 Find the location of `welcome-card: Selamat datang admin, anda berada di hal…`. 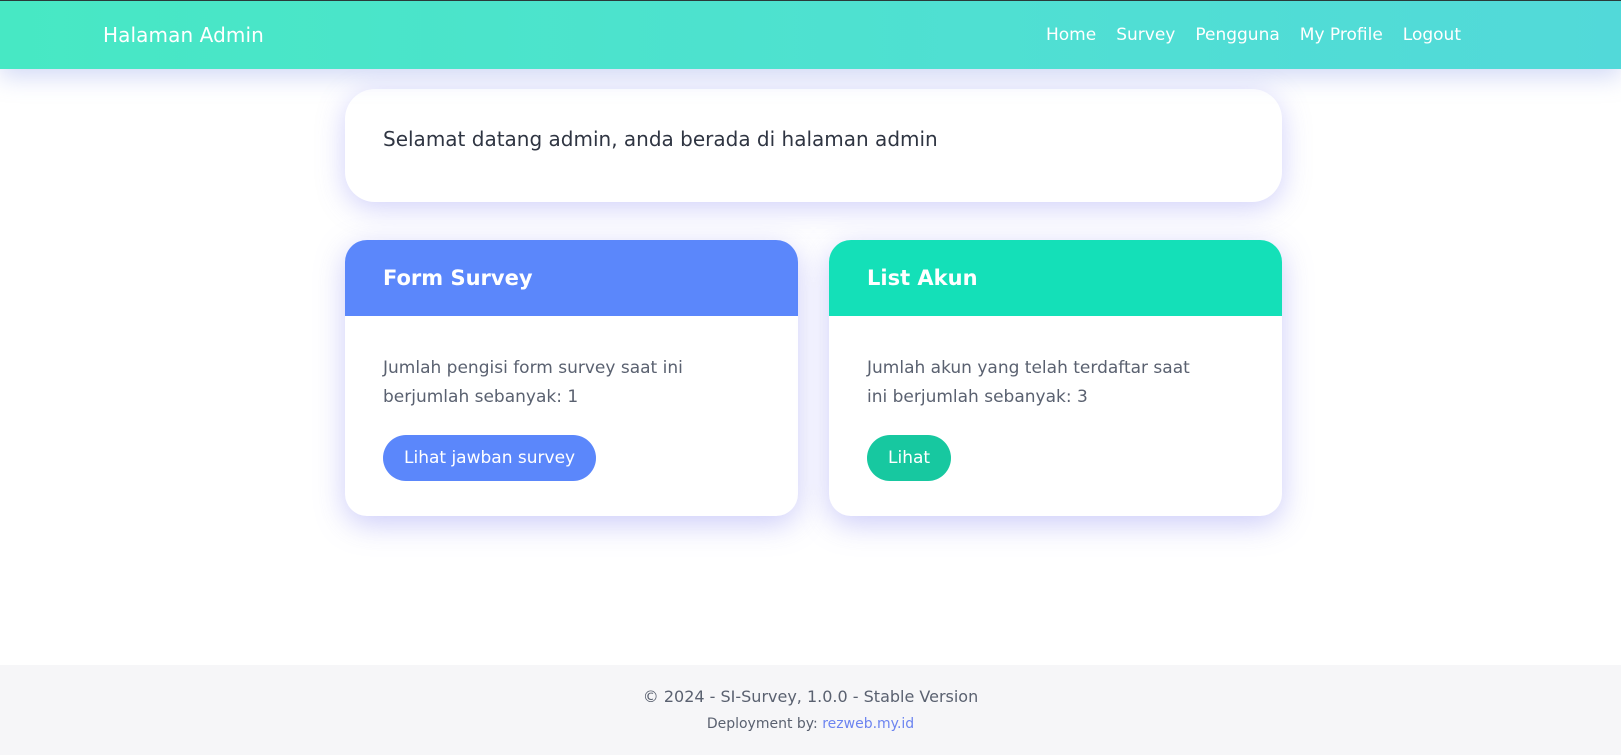

welcome-card: Selamat datang admin, anda berada di hal… is located at coordinates (813, 145).